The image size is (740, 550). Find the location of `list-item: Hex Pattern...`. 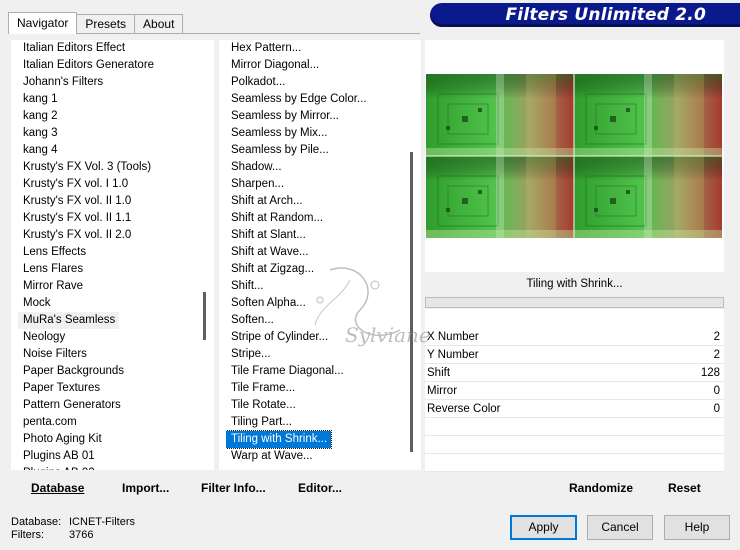

list-item: Hex Pattern... is located at coordinates (263, 48).